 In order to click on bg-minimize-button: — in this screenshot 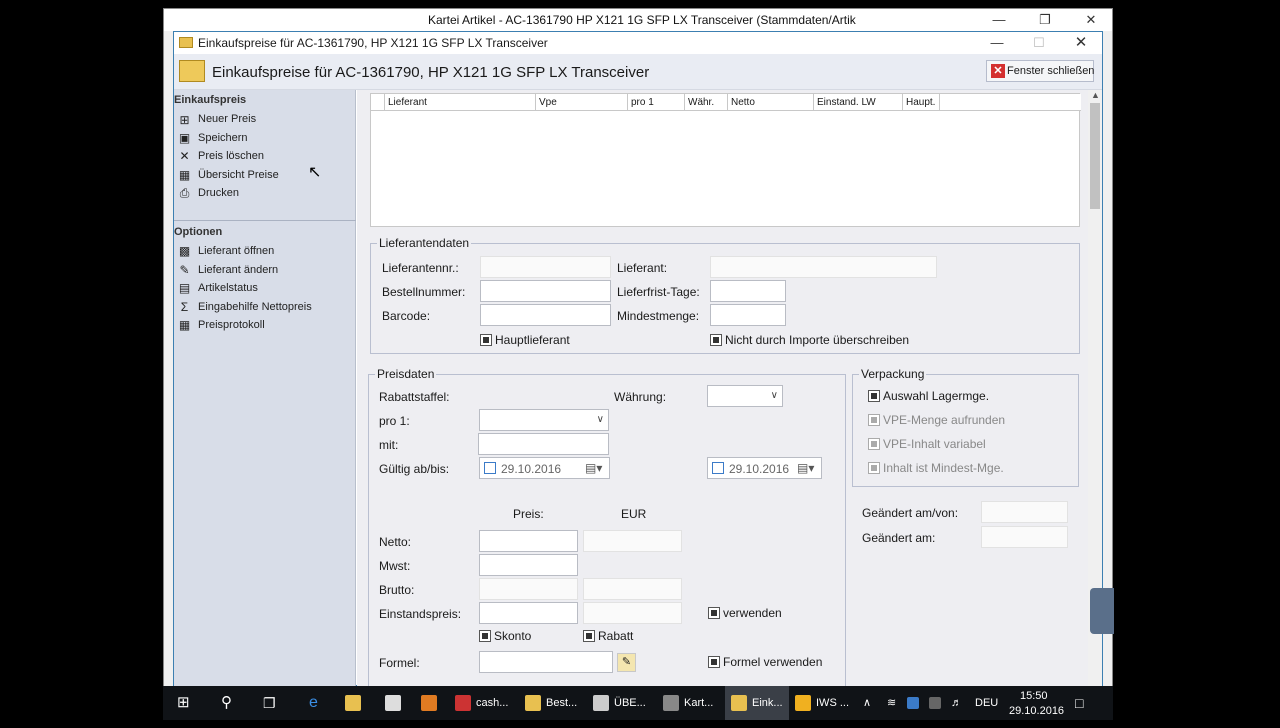, I will do `click(999, 20)`.